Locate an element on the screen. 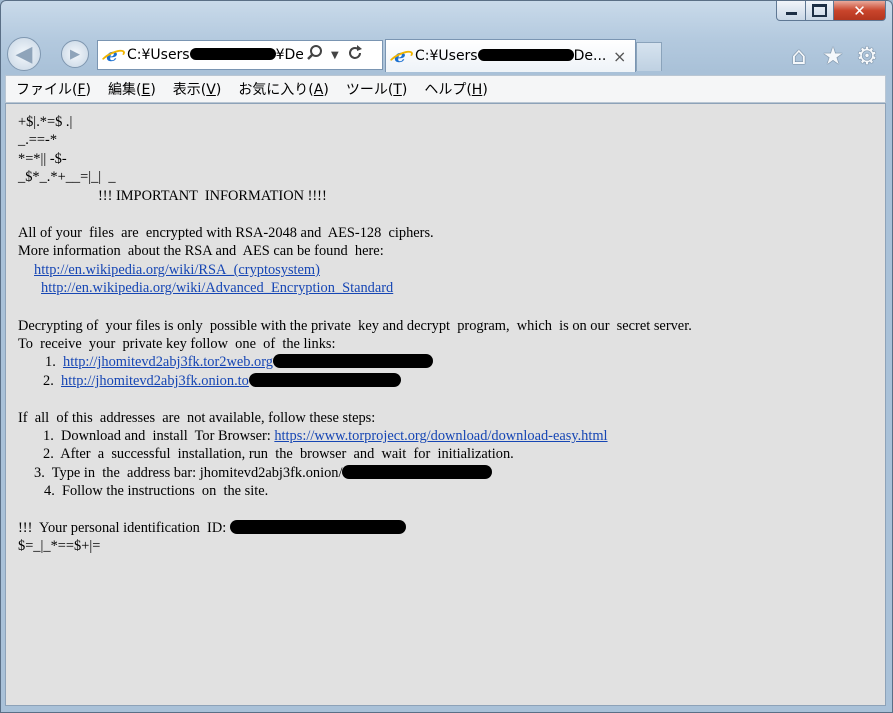 The height and width of the screenshot is (713, 893). menu-view: 表示(V) is located at coordinates (197, 89).